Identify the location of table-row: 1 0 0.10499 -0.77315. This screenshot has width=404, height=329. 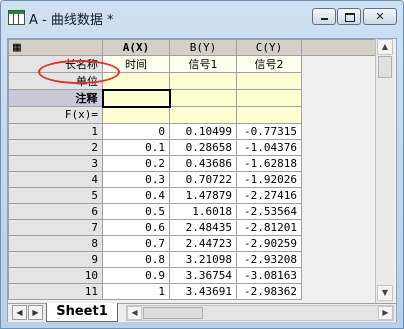
(192, 131).